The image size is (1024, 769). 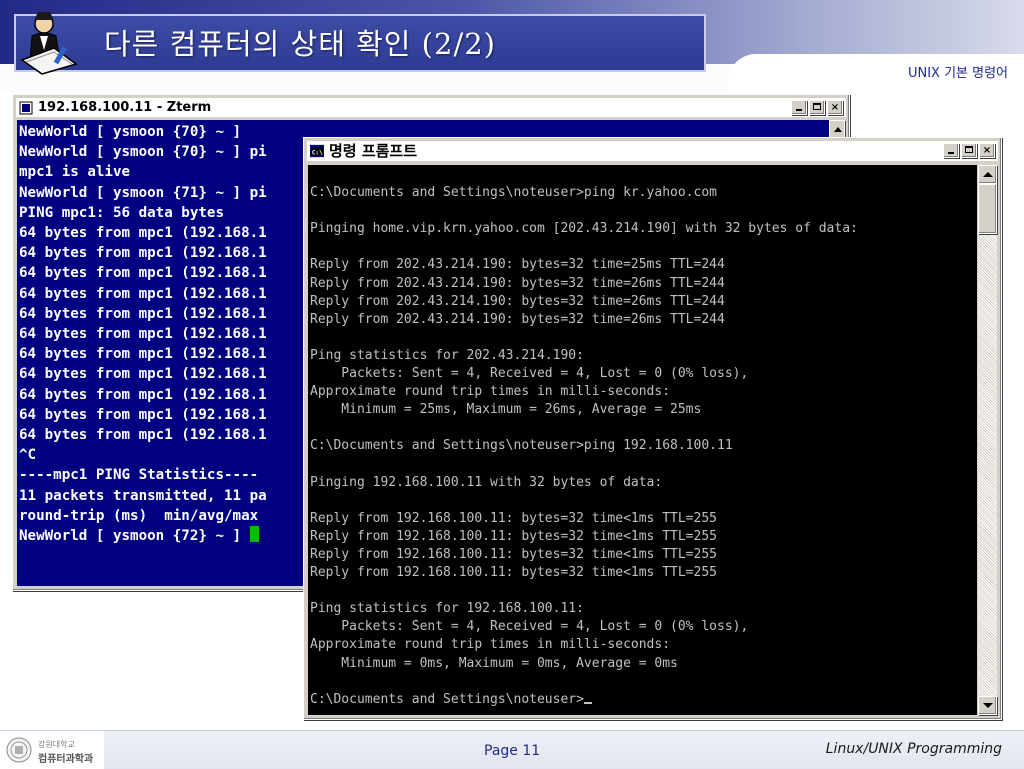 What do you see at coordinates (125, 107) in the screenshot?
I see `zterm-title: 192.168.100.11 - Zterm` at bounding box center [125, 107].